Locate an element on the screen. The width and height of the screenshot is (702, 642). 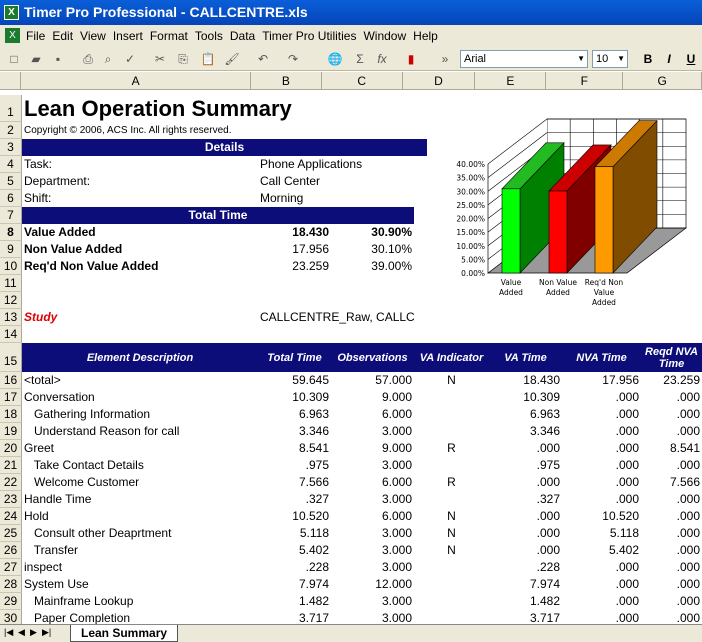
print-preview-icon: ⌕ is located at coordinates (108, 59).